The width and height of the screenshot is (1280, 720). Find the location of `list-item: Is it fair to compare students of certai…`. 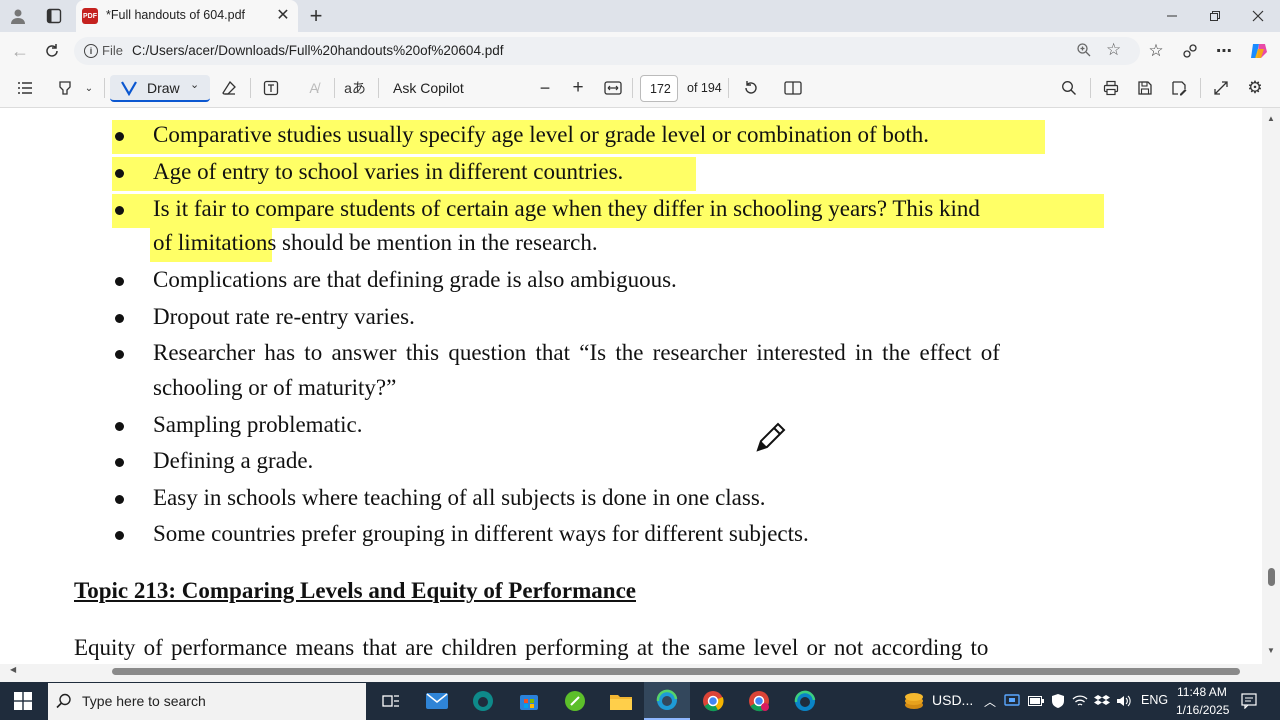

list-item: Is it fair to compare students of certai… is located at coordinates (566, 208).